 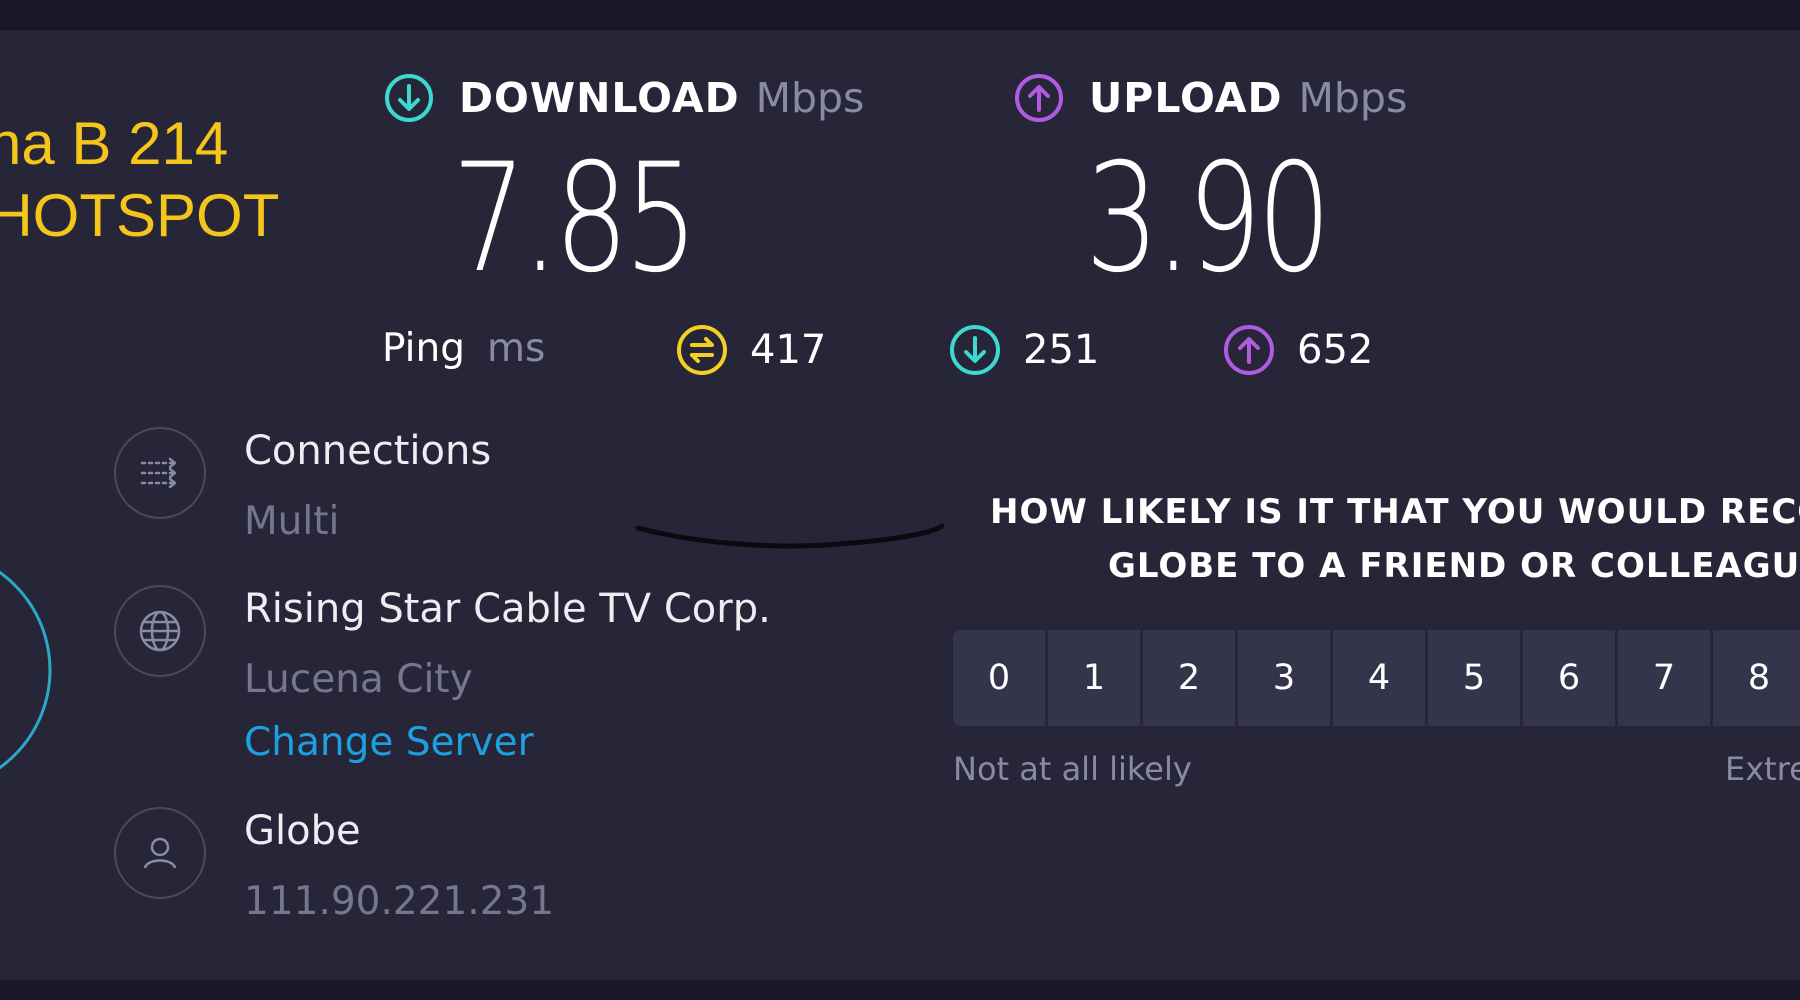 What do you see at coordinates (810, 98) in the screenshot?
I see `download-unit: Mbps` at bounding box center [810, 98].